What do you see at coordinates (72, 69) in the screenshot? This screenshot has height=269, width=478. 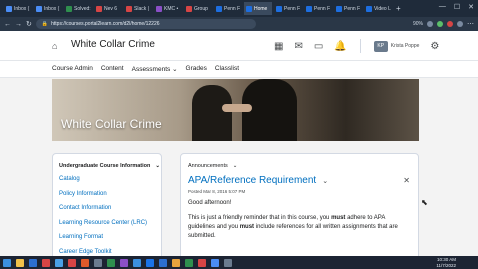 I see `nav-item: Course Admin` at bounding box center [72, 69].